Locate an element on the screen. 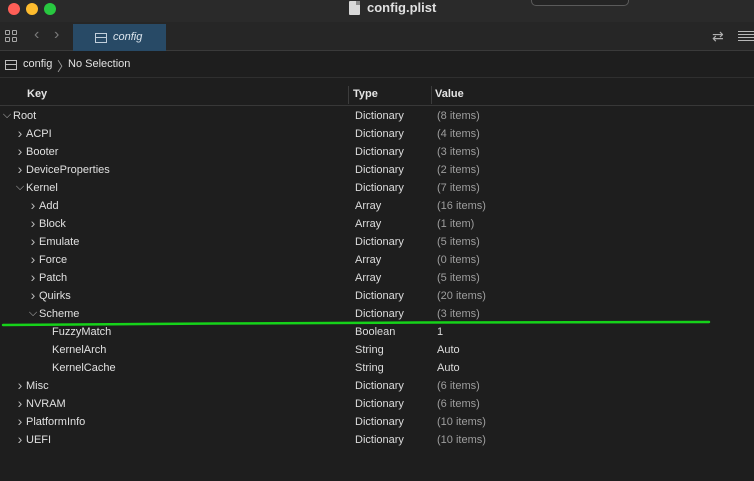  tab-config: config is located at coordinates (119, 37).